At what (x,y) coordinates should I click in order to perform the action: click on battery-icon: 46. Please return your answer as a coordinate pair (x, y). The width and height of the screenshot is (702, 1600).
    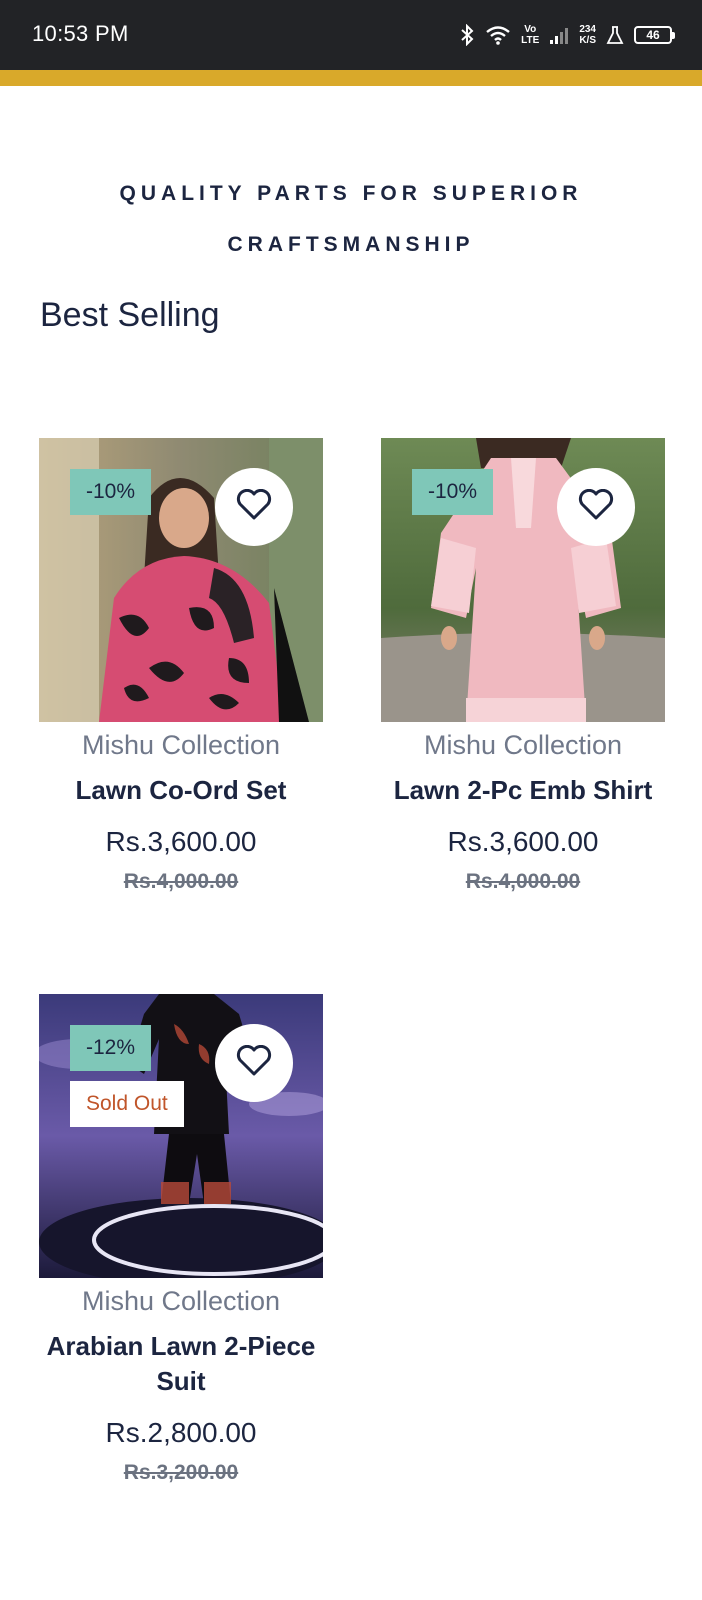
    Looking at the image, I should click on (654, 35).